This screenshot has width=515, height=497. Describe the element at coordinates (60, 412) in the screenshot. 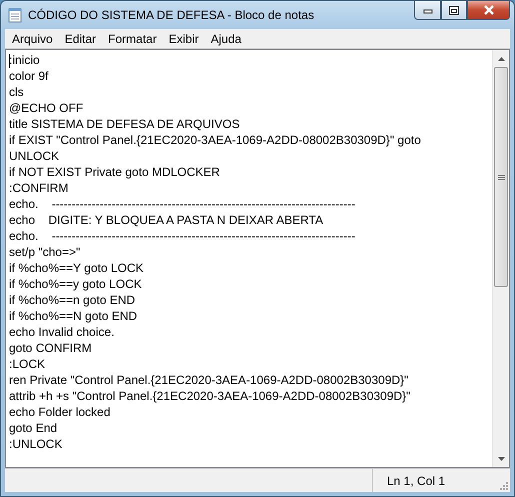

I see `code-line: echo Folder locked` at that location.